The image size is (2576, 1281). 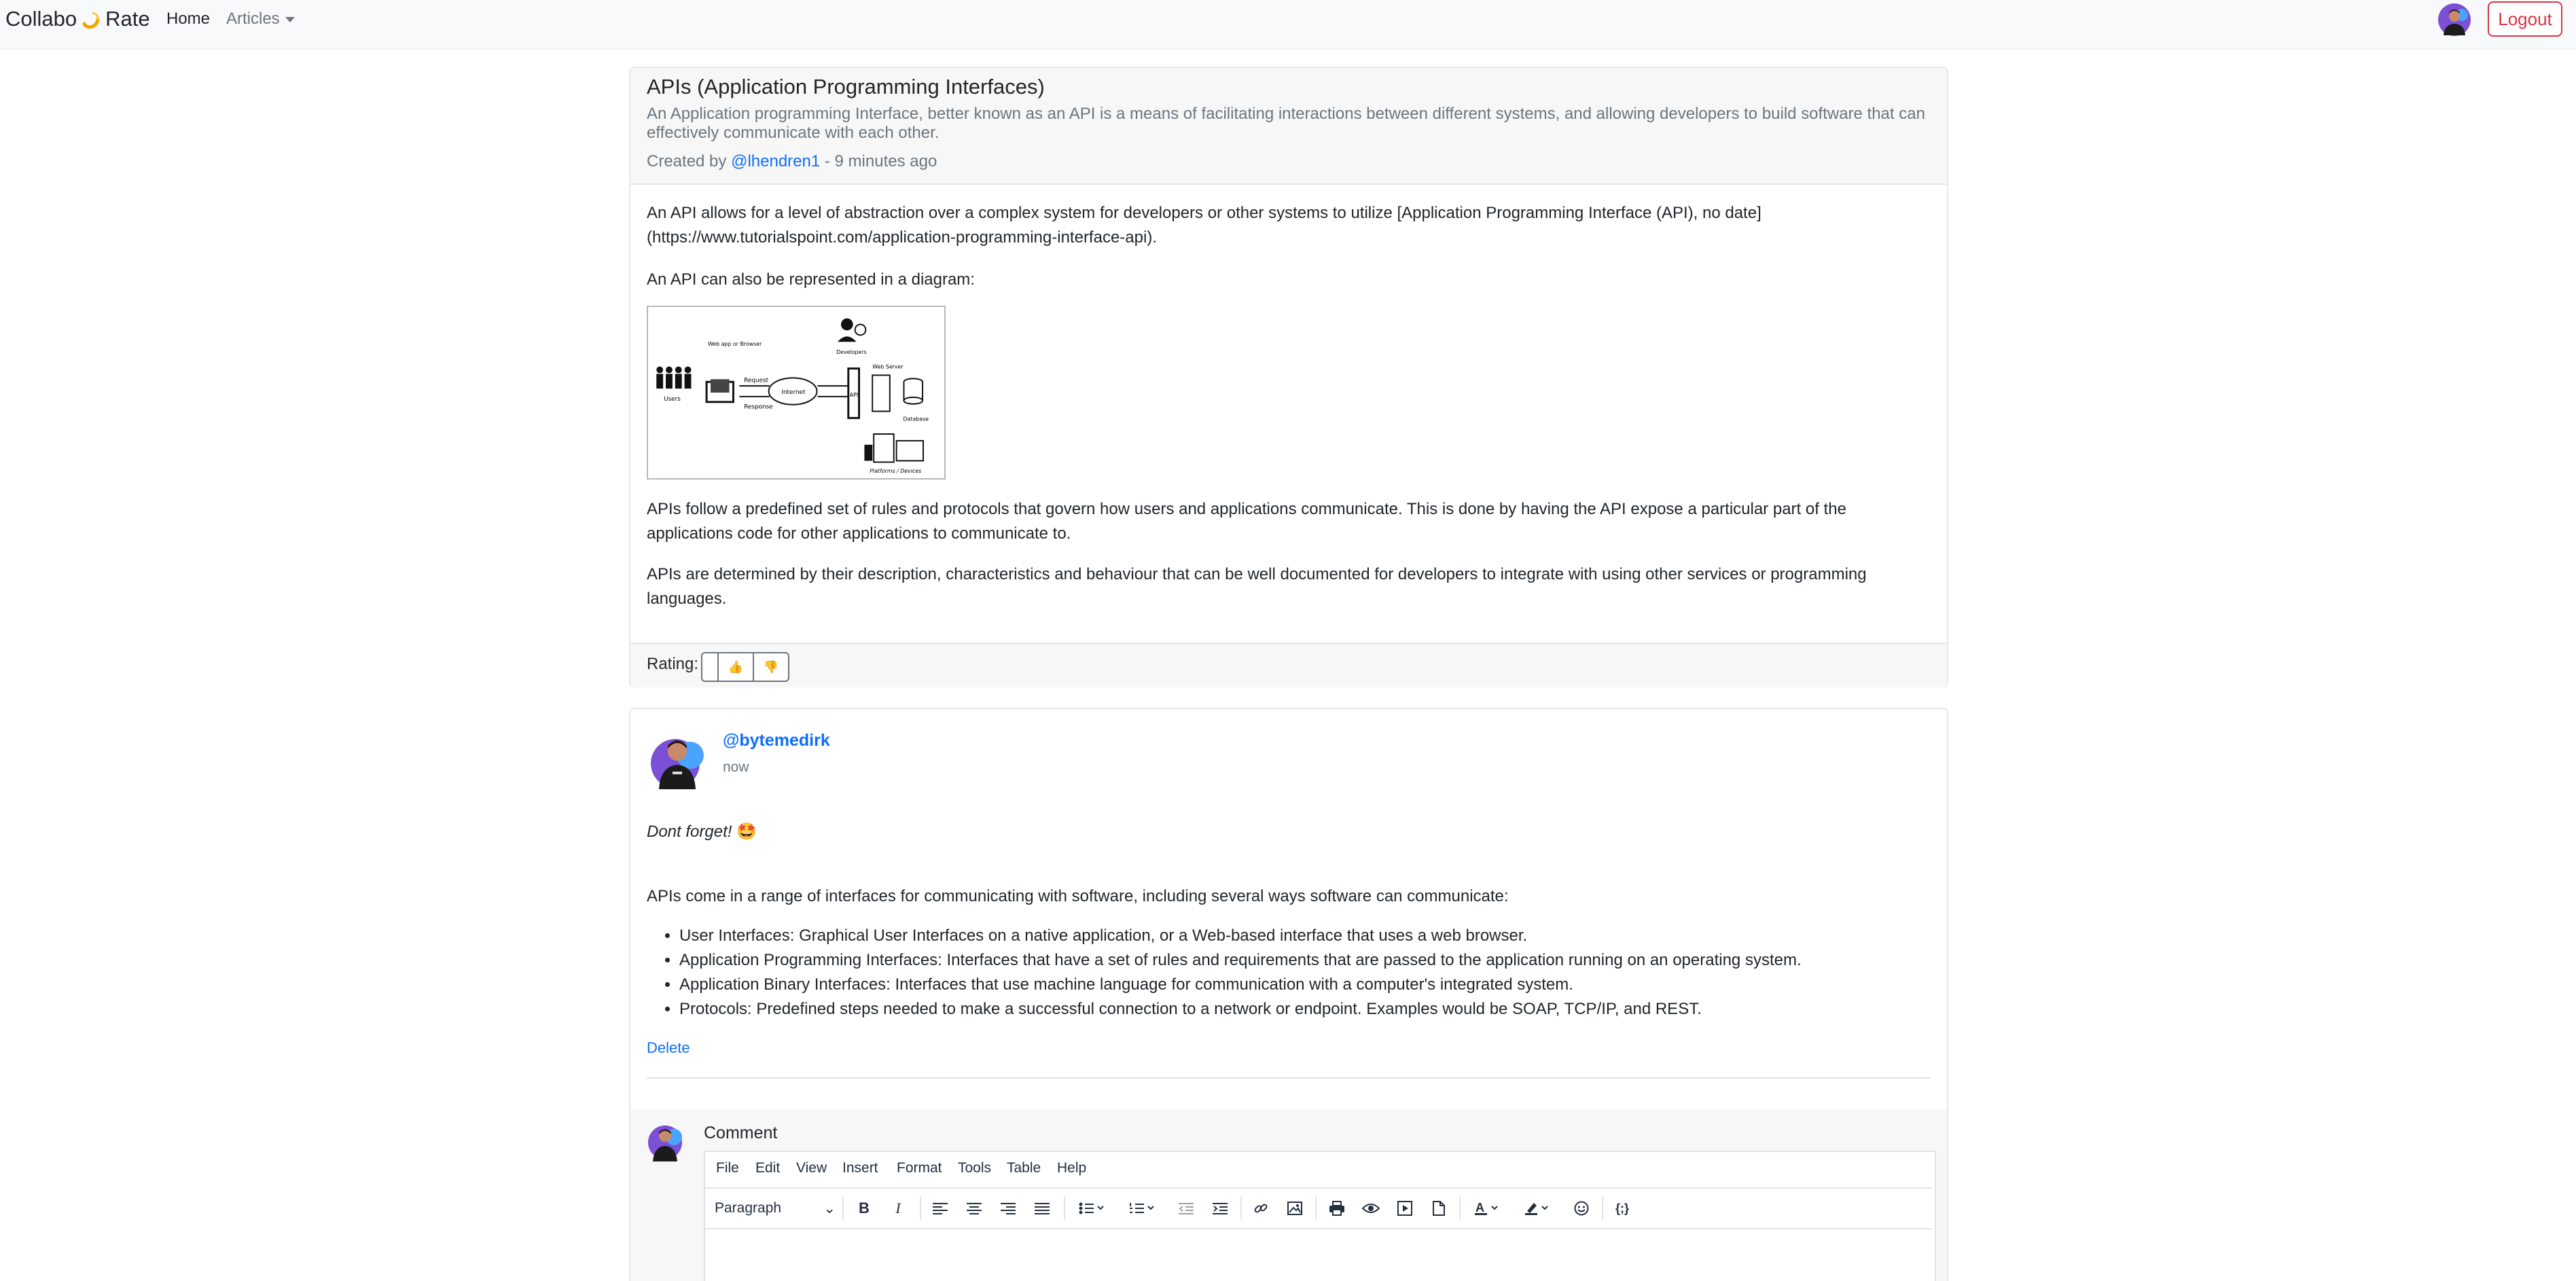 What do you see at coordinates (290, 19) in the screenshot?
I see `caret-down-icon` at bounding box center [290, 19].